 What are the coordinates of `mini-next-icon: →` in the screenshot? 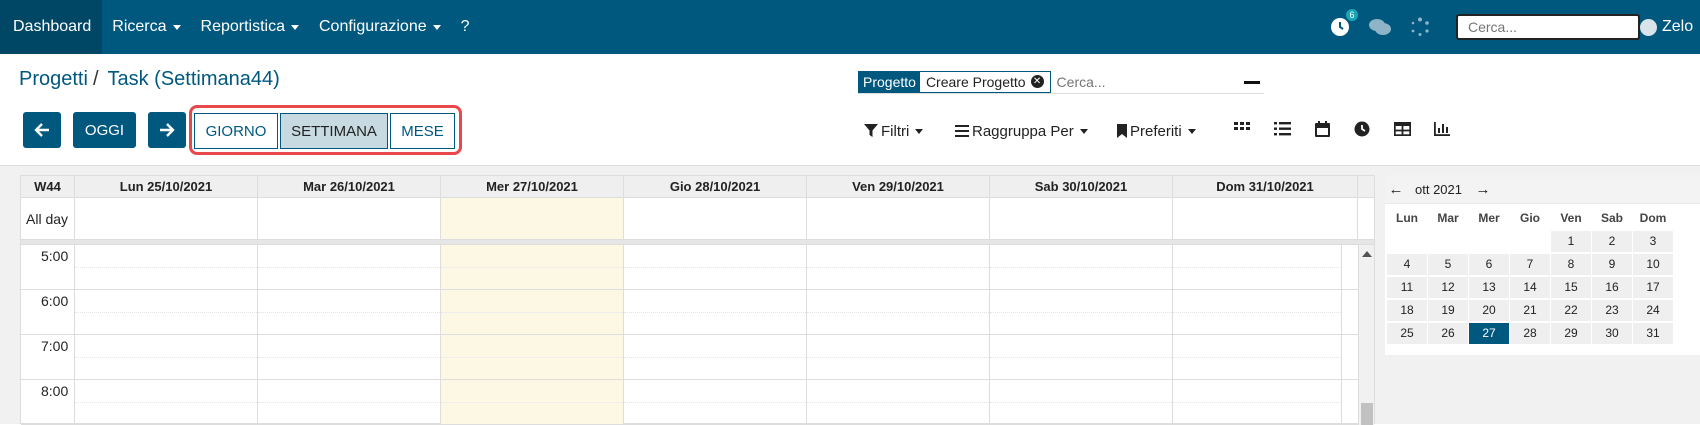 It's located at (1483, 189).